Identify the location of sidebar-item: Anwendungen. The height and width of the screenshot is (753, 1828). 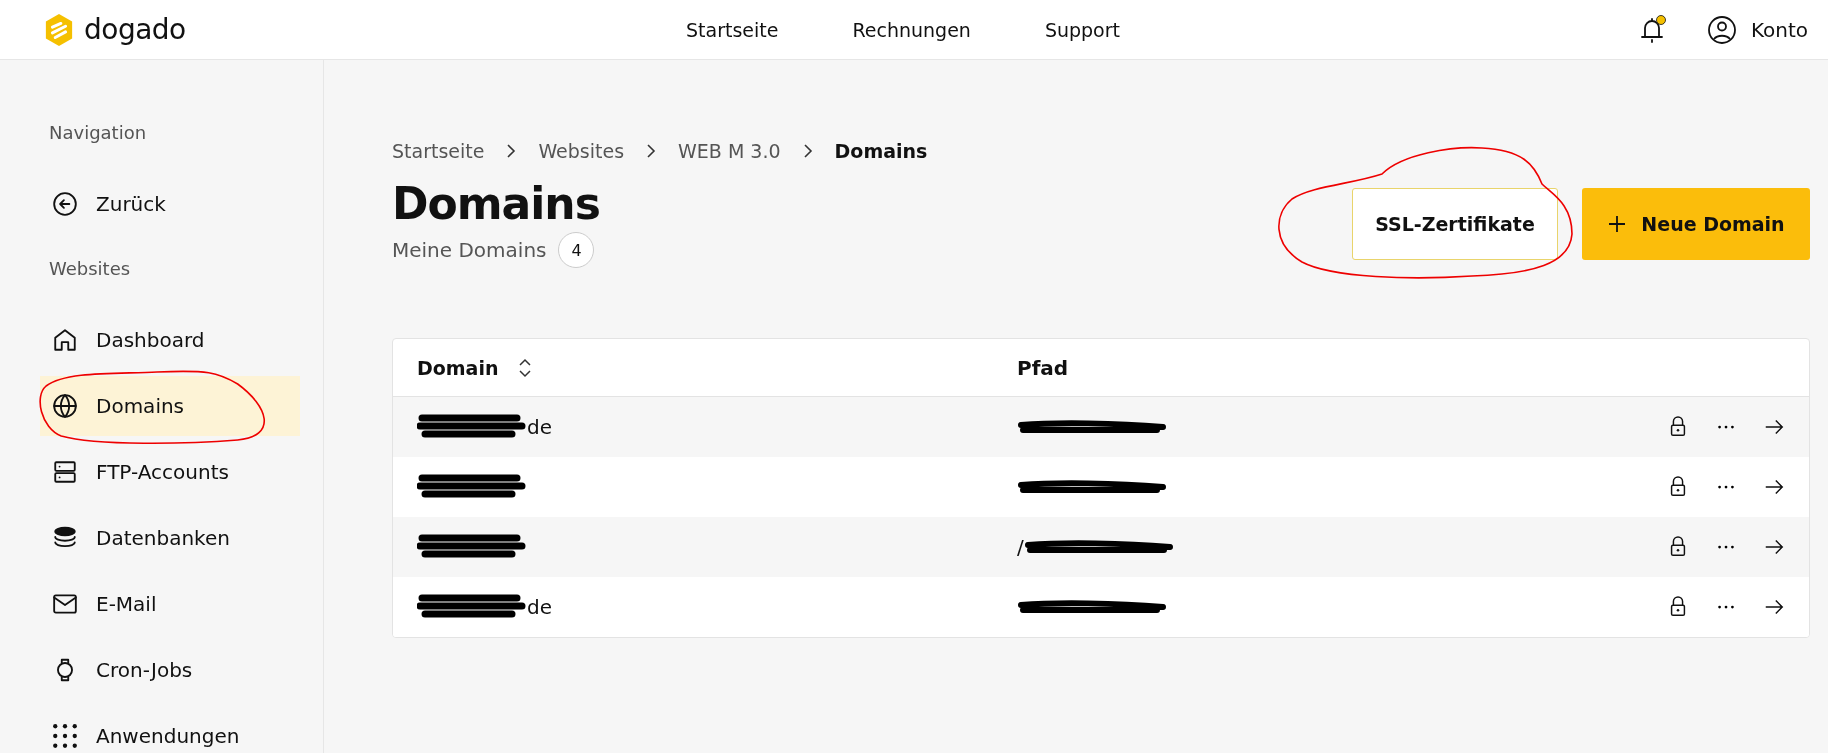
(170, 729).